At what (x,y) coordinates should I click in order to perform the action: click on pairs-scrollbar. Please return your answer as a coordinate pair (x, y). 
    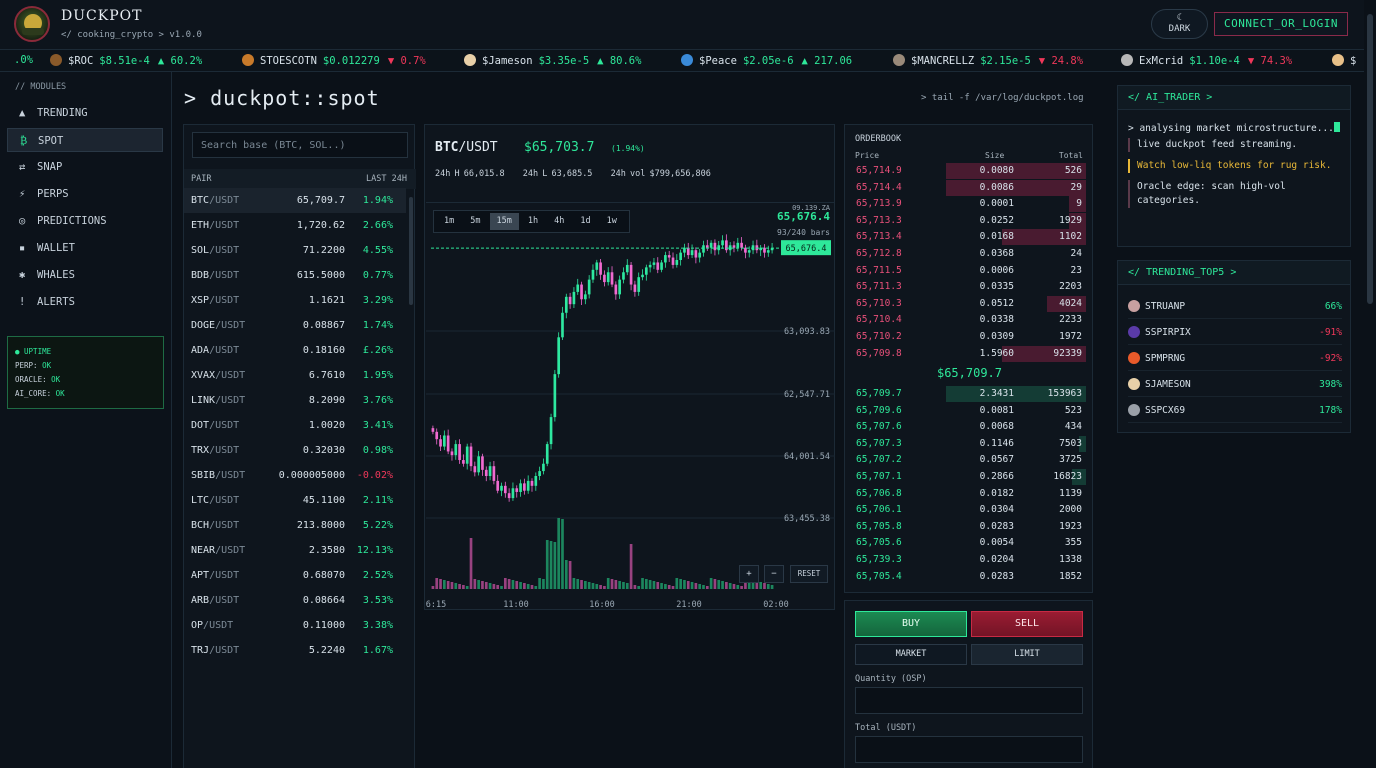
    Looking at the image, I should click on (411, 251).